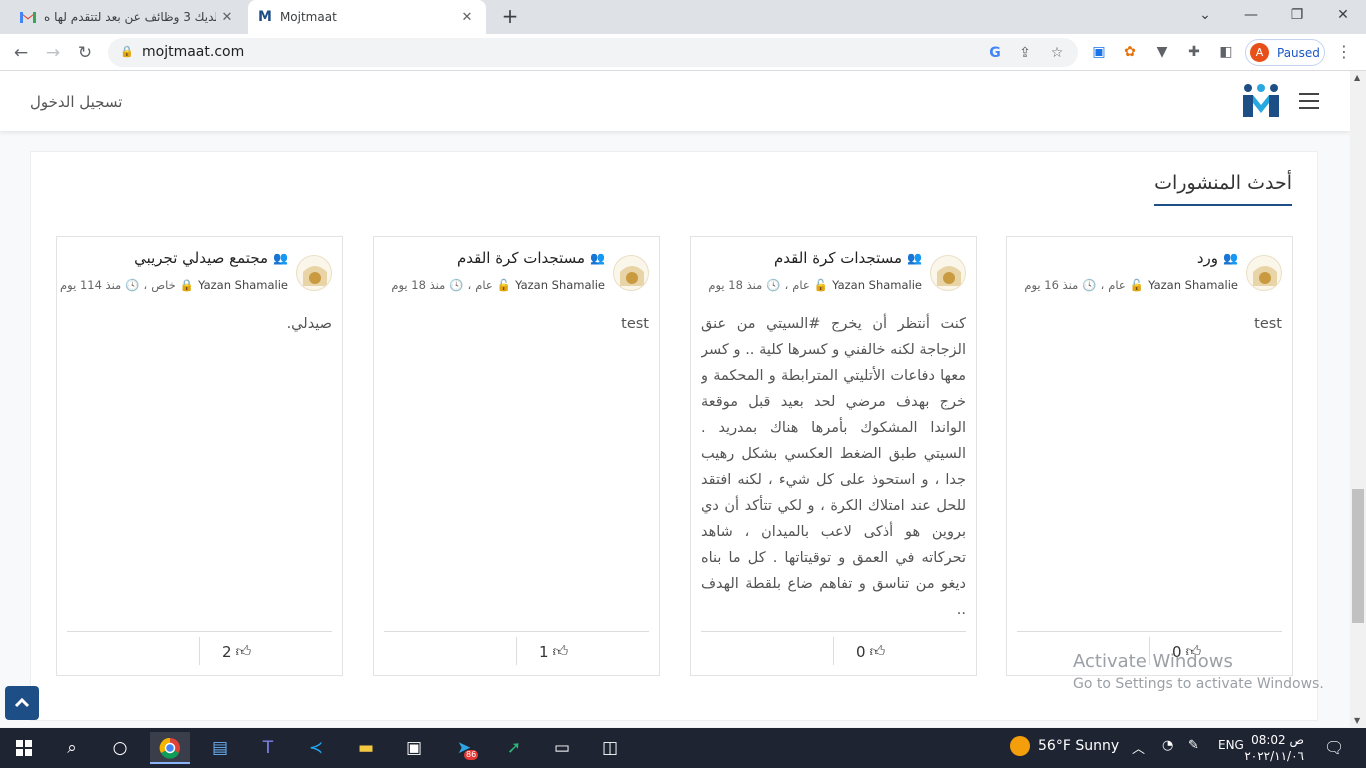  Describe the element at coordinates (1198, 684) in the screenshot. I see `watermark-subtitle: Go to Settings to activate Windows.` at that location.